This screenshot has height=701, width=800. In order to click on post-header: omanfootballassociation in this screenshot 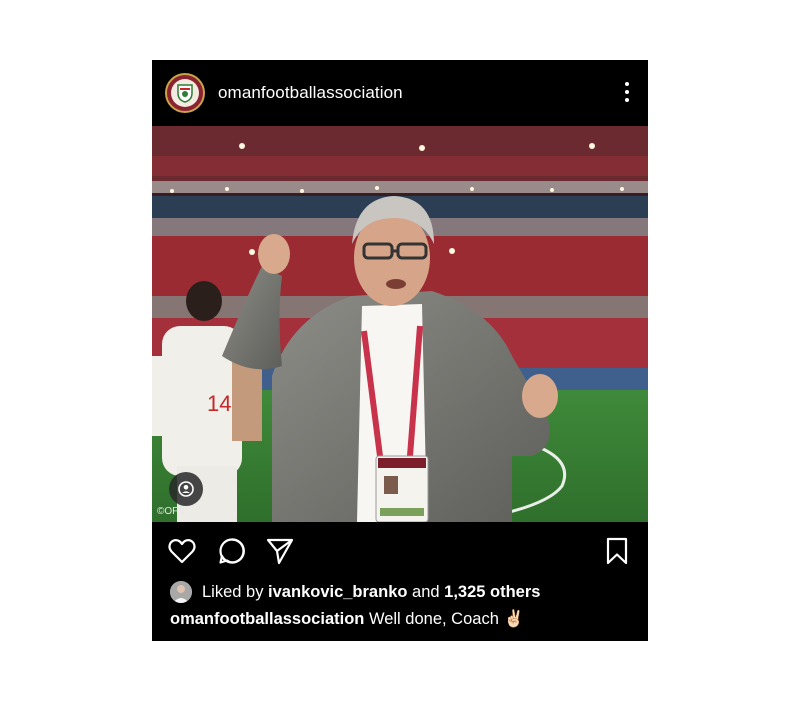, I will do `click(400, 93)`.